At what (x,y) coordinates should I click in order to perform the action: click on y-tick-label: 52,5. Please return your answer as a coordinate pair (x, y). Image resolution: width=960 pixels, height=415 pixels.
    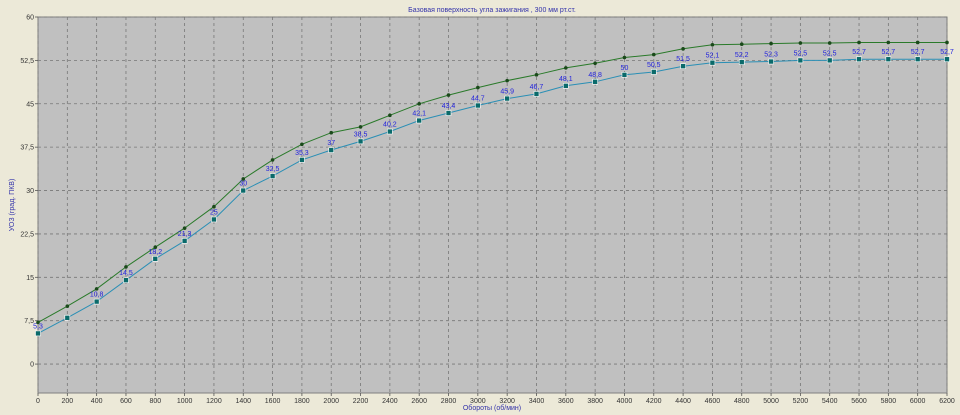
    Looking at the image, I should click on (27, 61).